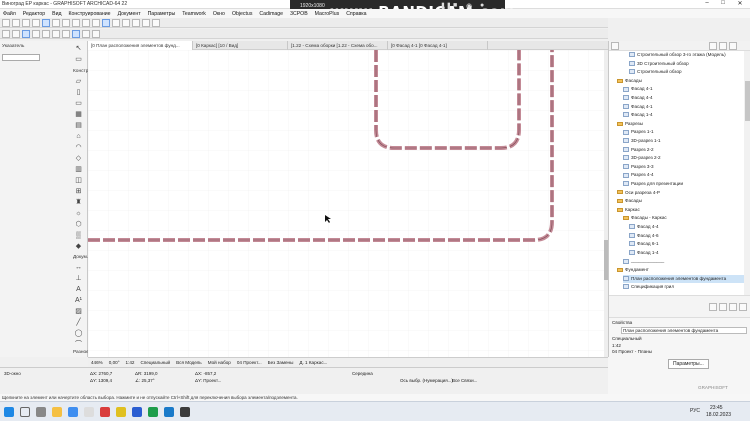  I want to click on redo-icon, so click(16, 22).